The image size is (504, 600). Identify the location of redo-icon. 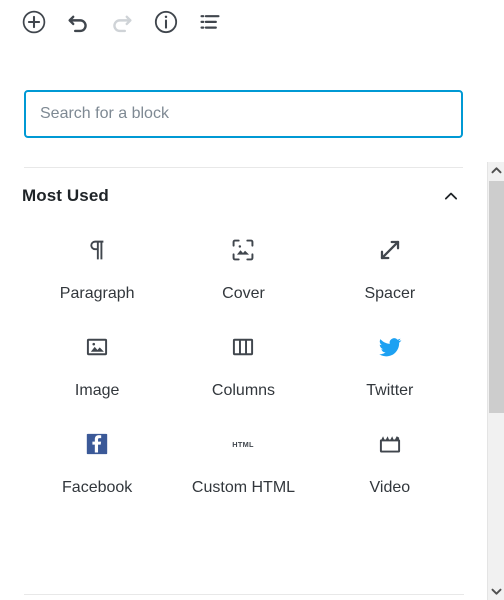
(122, 22).